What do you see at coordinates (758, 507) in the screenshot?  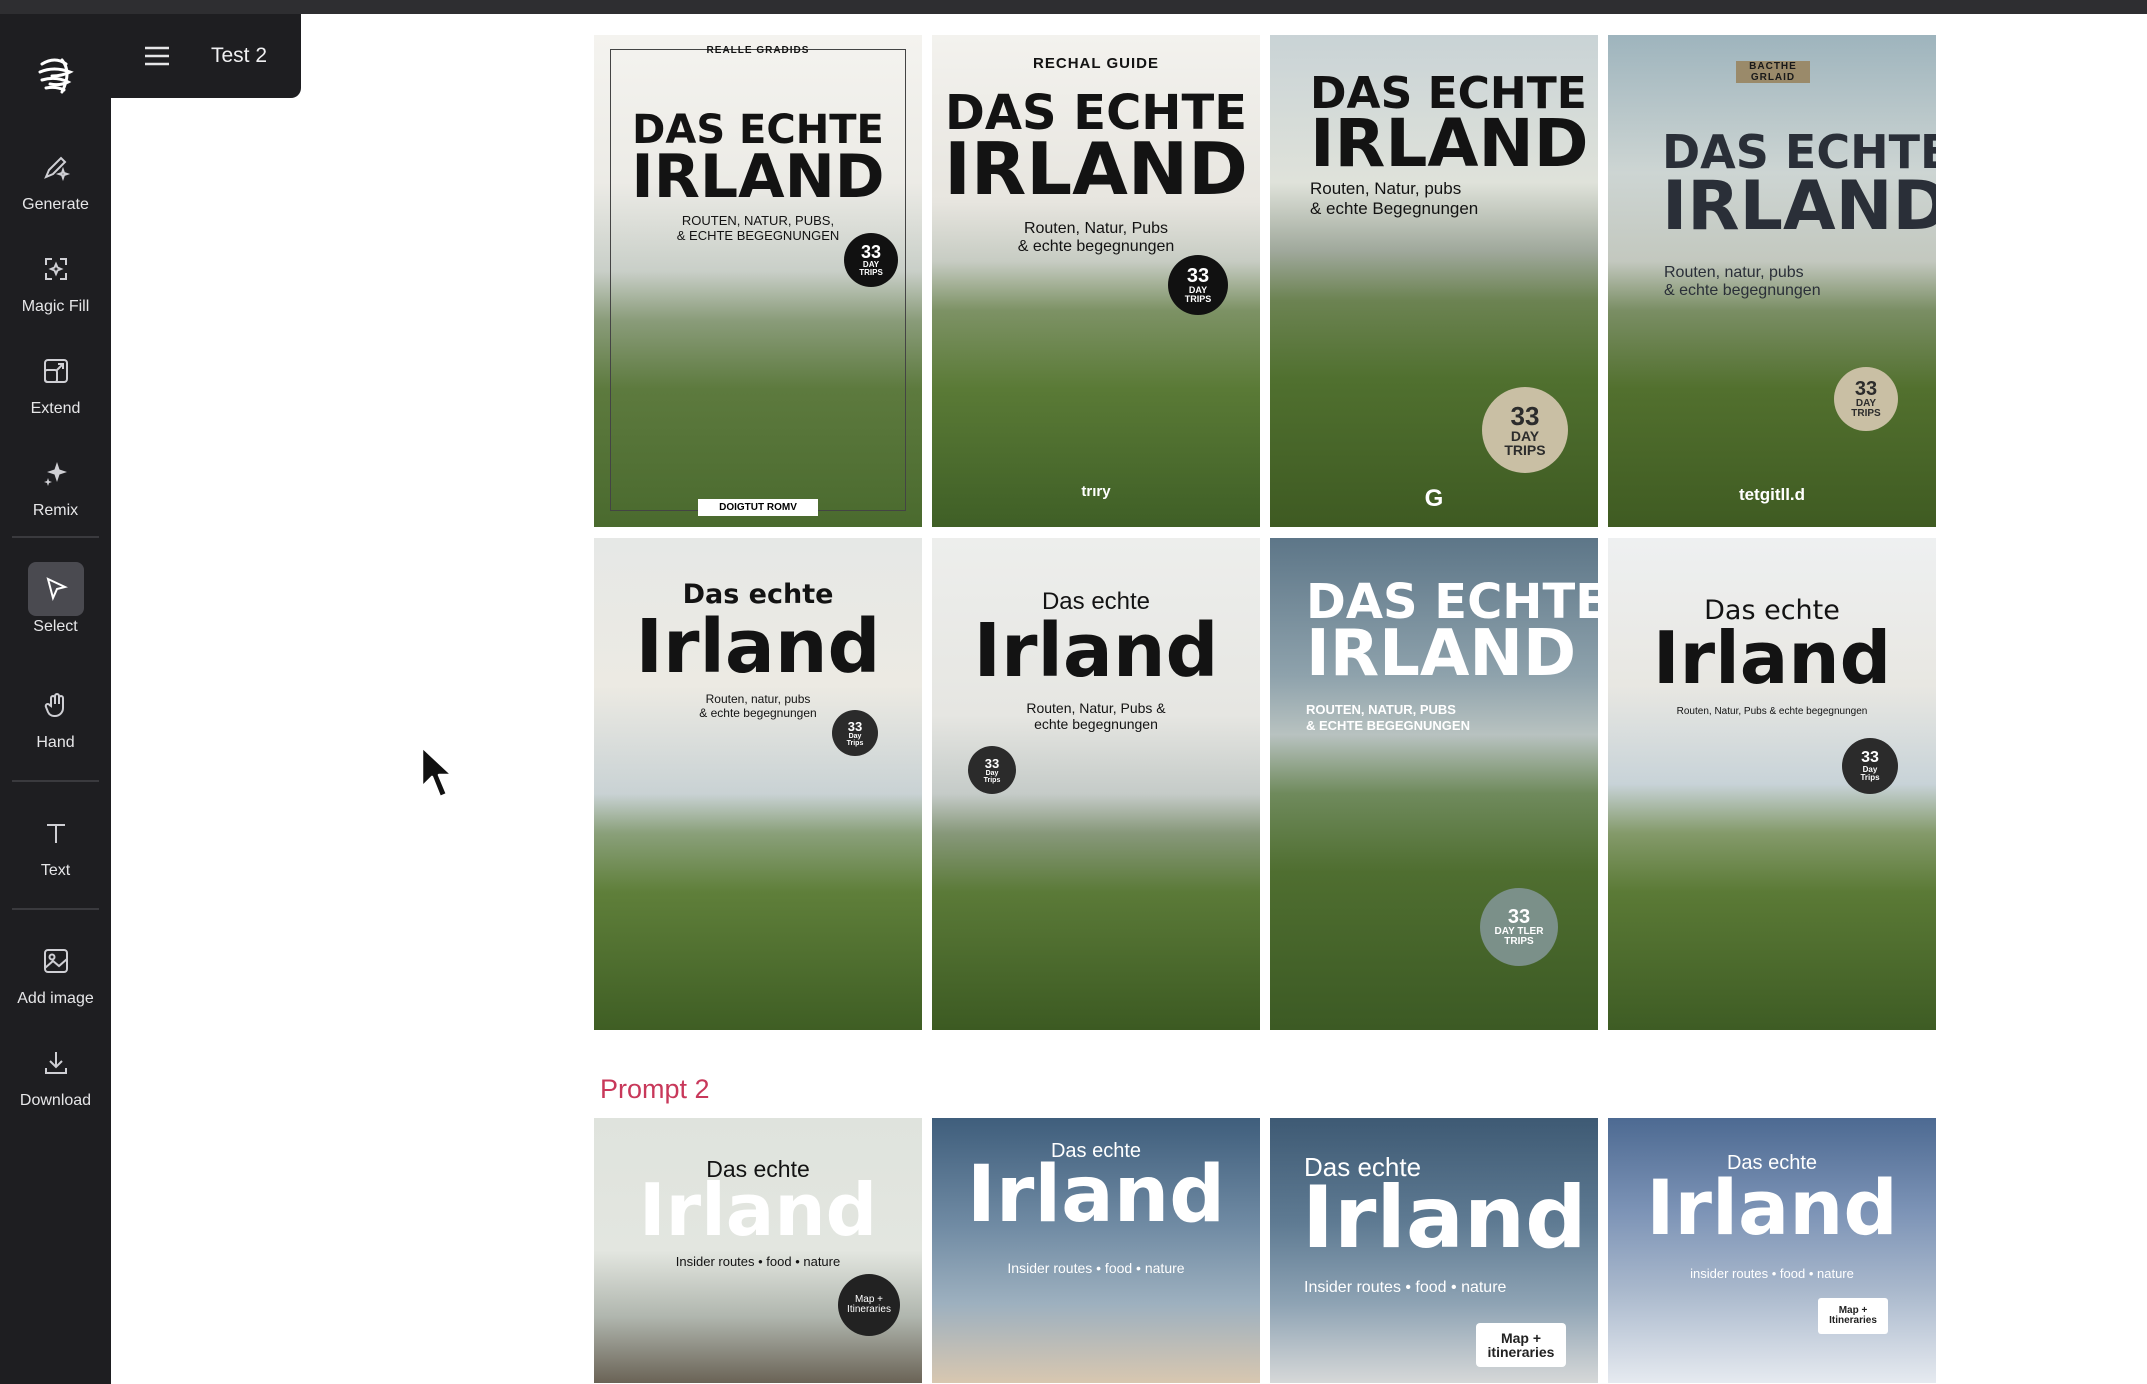 I see `cover-footer: DOIGTUT ROMV` at bounding box center [758, 507].